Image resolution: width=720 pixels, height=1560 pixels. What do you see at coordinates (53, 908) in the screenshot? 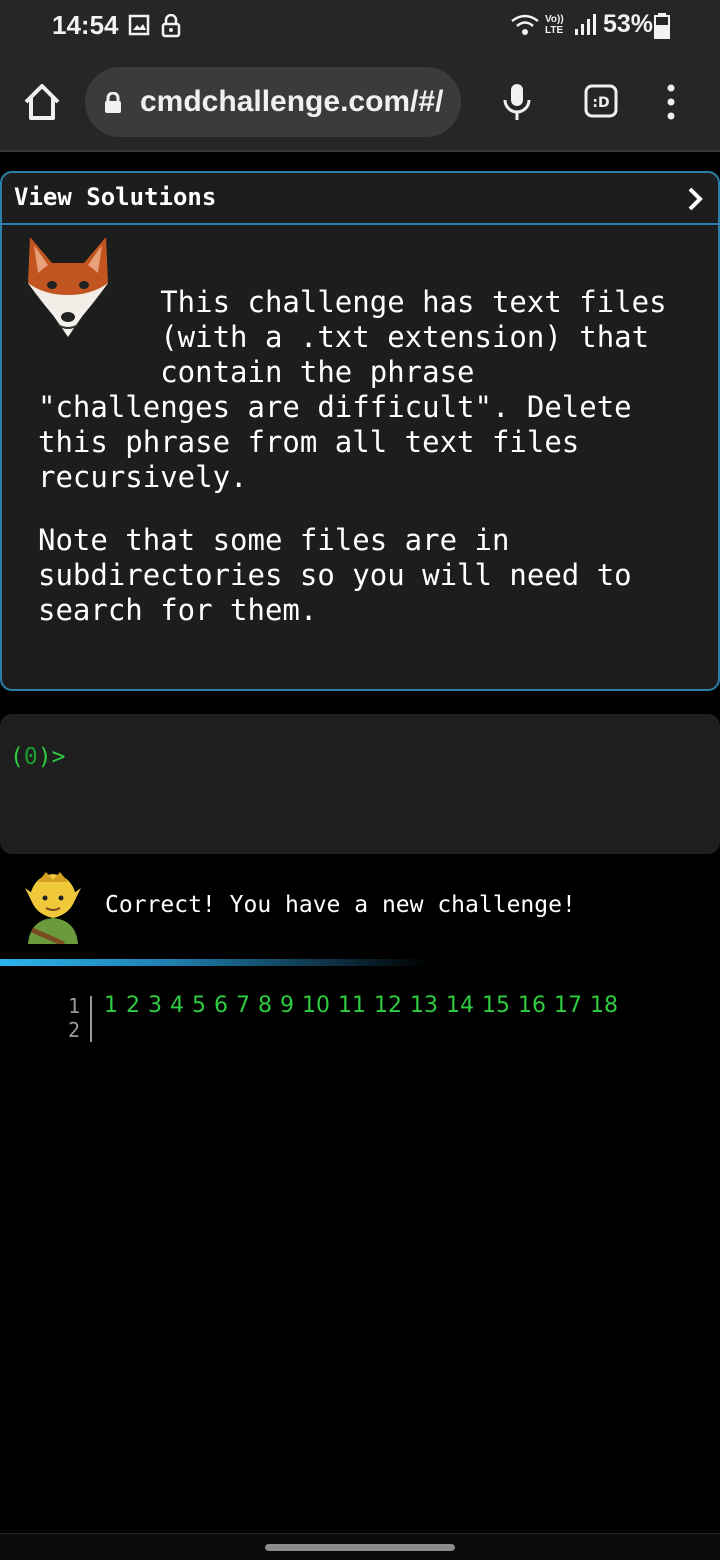
I see `elf-avatar-icon` at bounding box center [53, 908].